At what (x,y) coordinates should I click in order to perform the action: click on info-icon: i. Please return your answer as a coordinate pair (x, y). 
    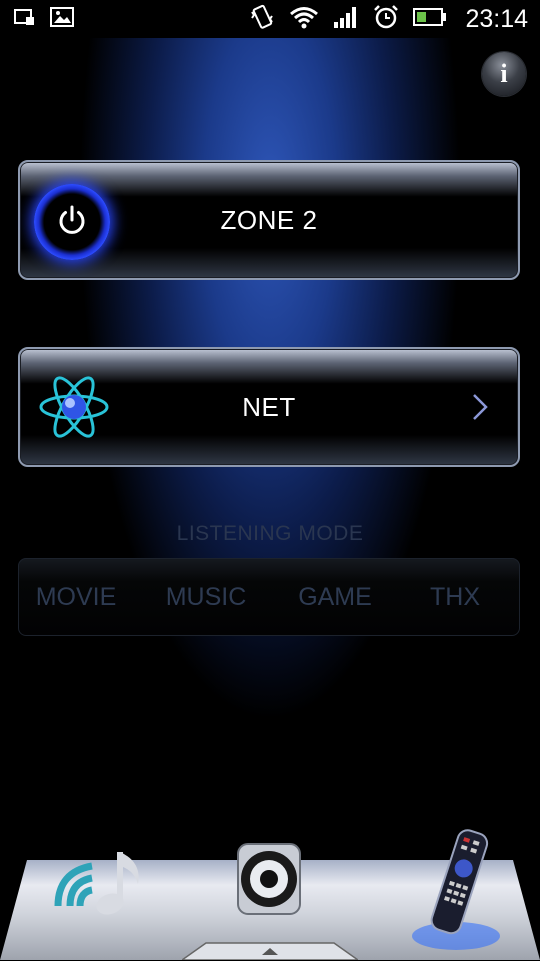
    Looking at the image, I should click on (504, 73).